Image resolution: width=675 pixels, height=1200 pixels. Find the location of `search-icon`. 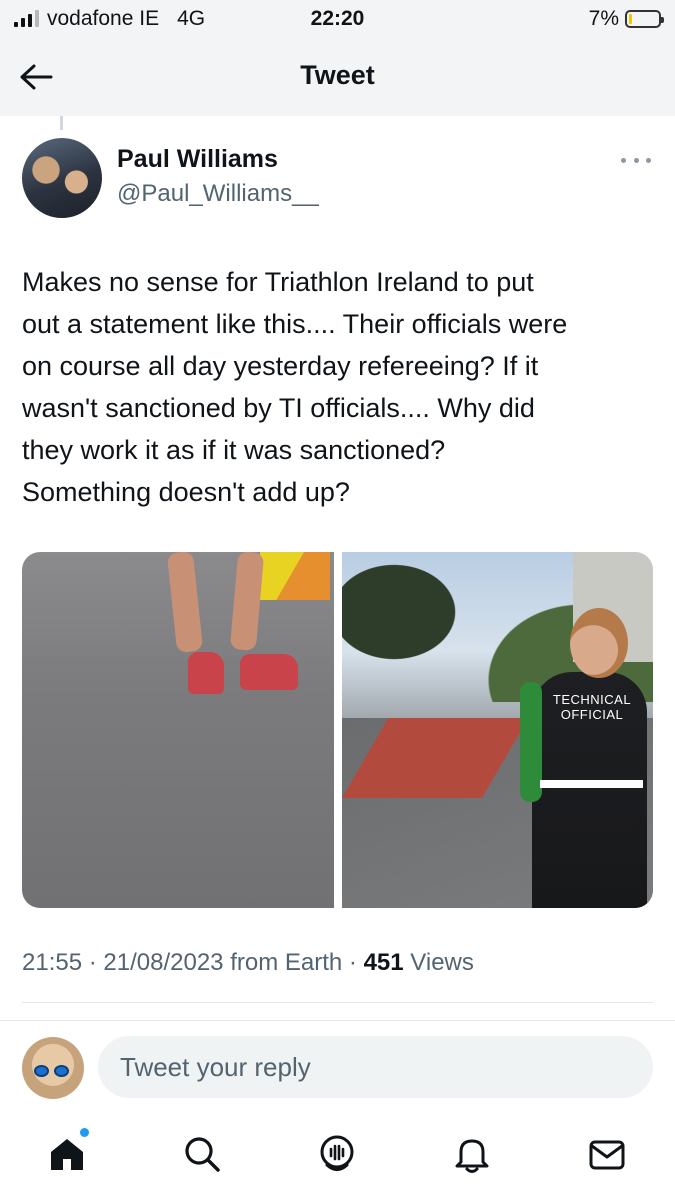

search-icon is located at coordinates (202, 1154).